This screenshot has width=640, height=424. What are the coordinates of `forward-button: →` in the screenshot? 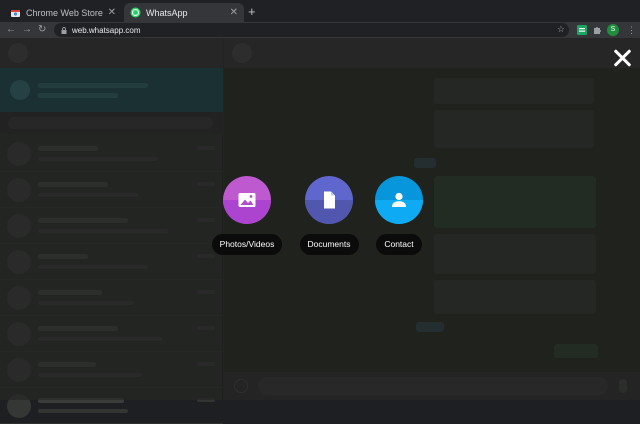 It's located at (27, 30).